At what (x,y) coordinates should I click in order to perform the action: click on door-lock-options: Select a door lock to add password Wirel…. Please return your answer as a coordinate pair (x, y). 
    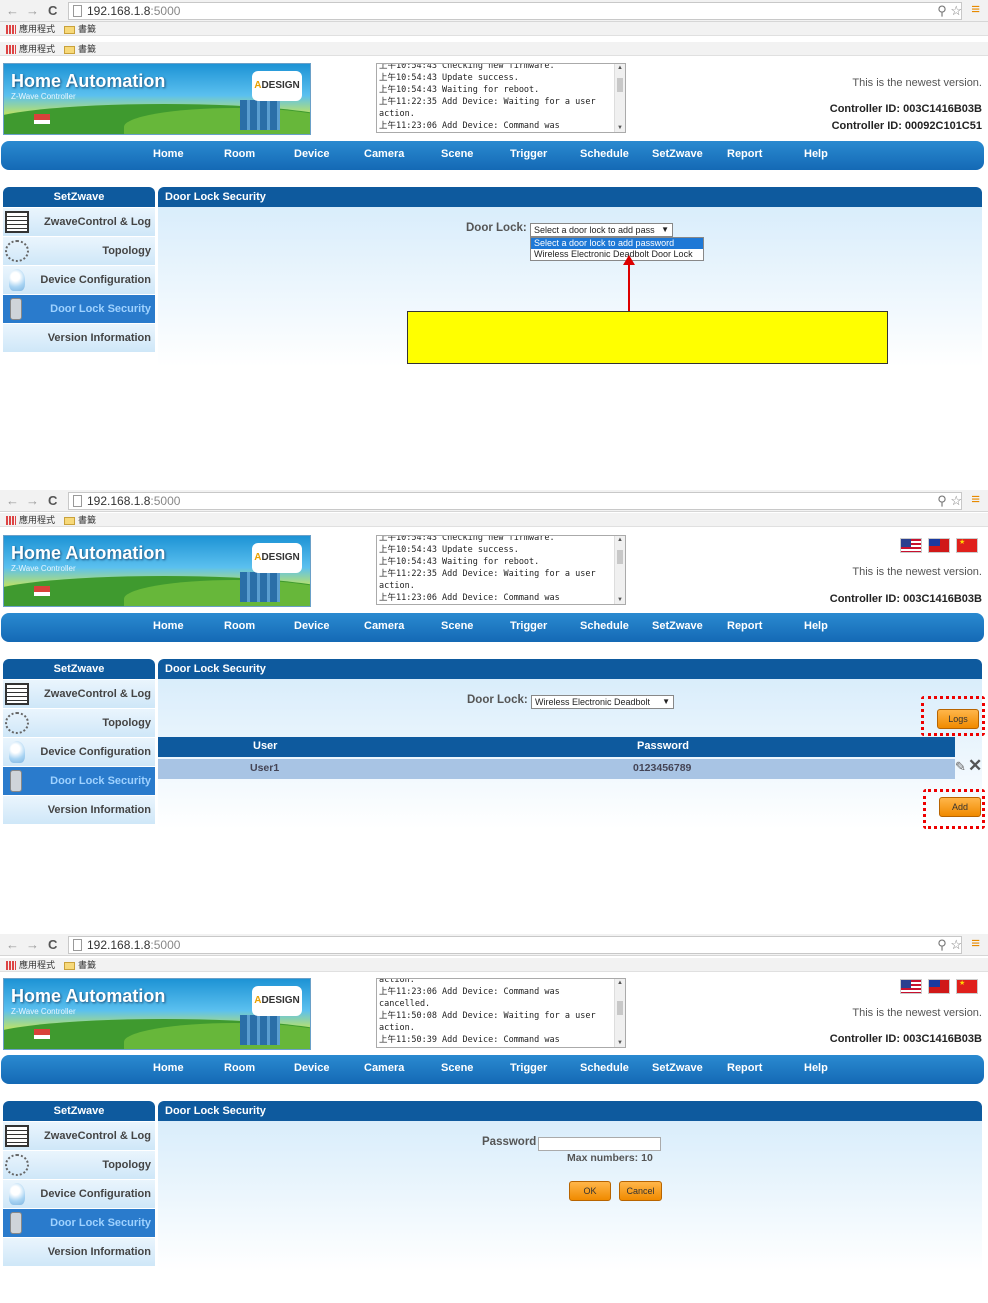
    Looking at the image, I should click on (617, 249).